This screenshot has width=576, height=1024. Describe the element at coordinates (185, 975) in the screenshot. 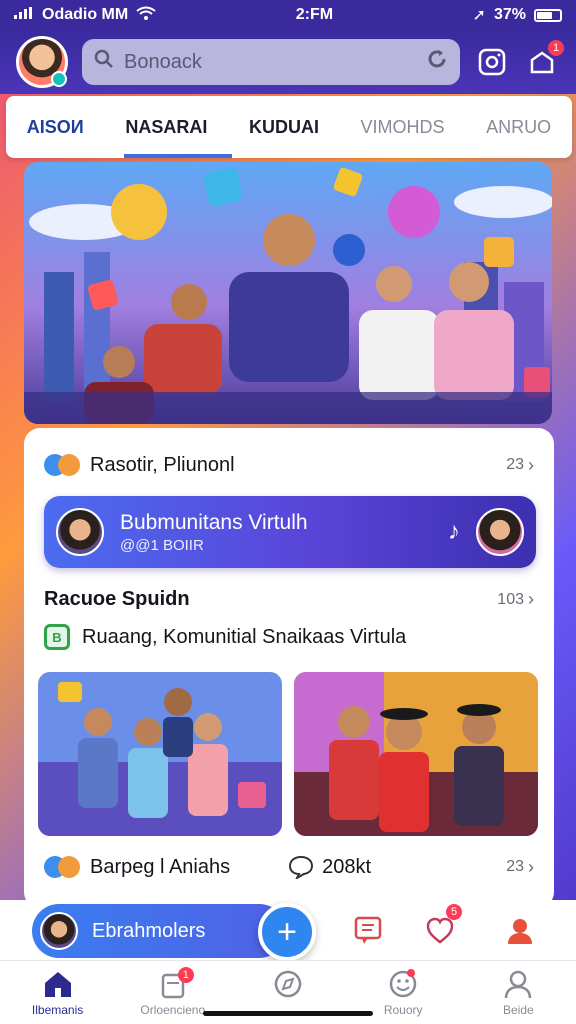

I see `nav-cards-badge: 1` at that location.